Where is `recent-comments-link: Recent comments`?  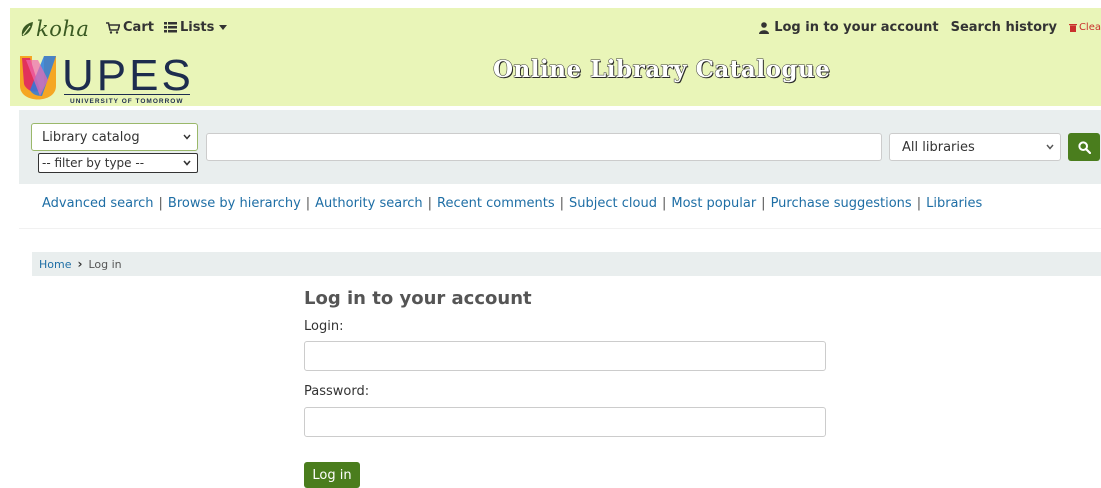 recent-comments-link: Recent comments is located at coordinates (496, 203).